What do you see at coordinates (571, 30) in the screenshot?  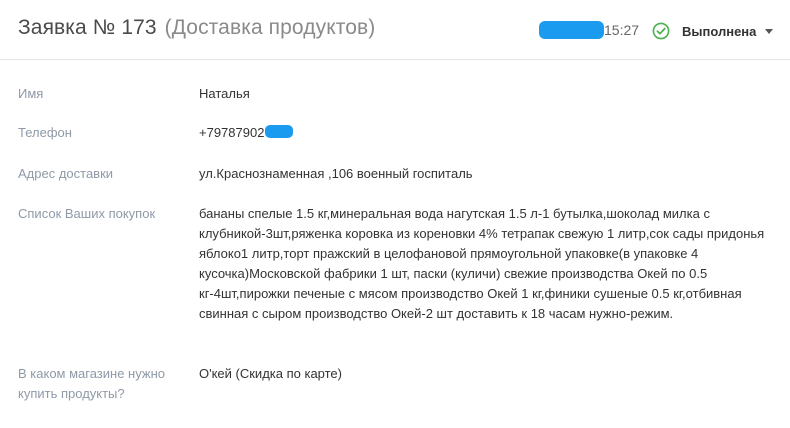 I see `redaction-block` at bounding box center [571, 30].